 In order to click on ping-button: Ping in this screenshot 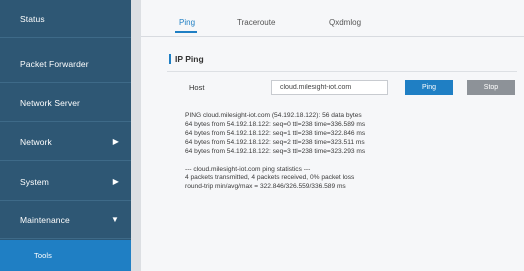, I will do `click(429, 87)`.